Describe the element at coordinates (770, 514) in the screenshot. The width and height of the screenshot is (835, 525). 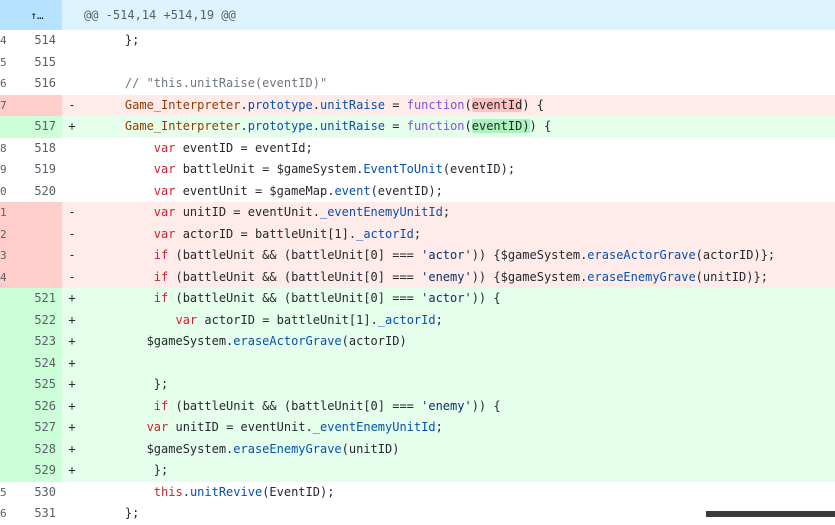
I see `horizontal-scrollbar` at that location.